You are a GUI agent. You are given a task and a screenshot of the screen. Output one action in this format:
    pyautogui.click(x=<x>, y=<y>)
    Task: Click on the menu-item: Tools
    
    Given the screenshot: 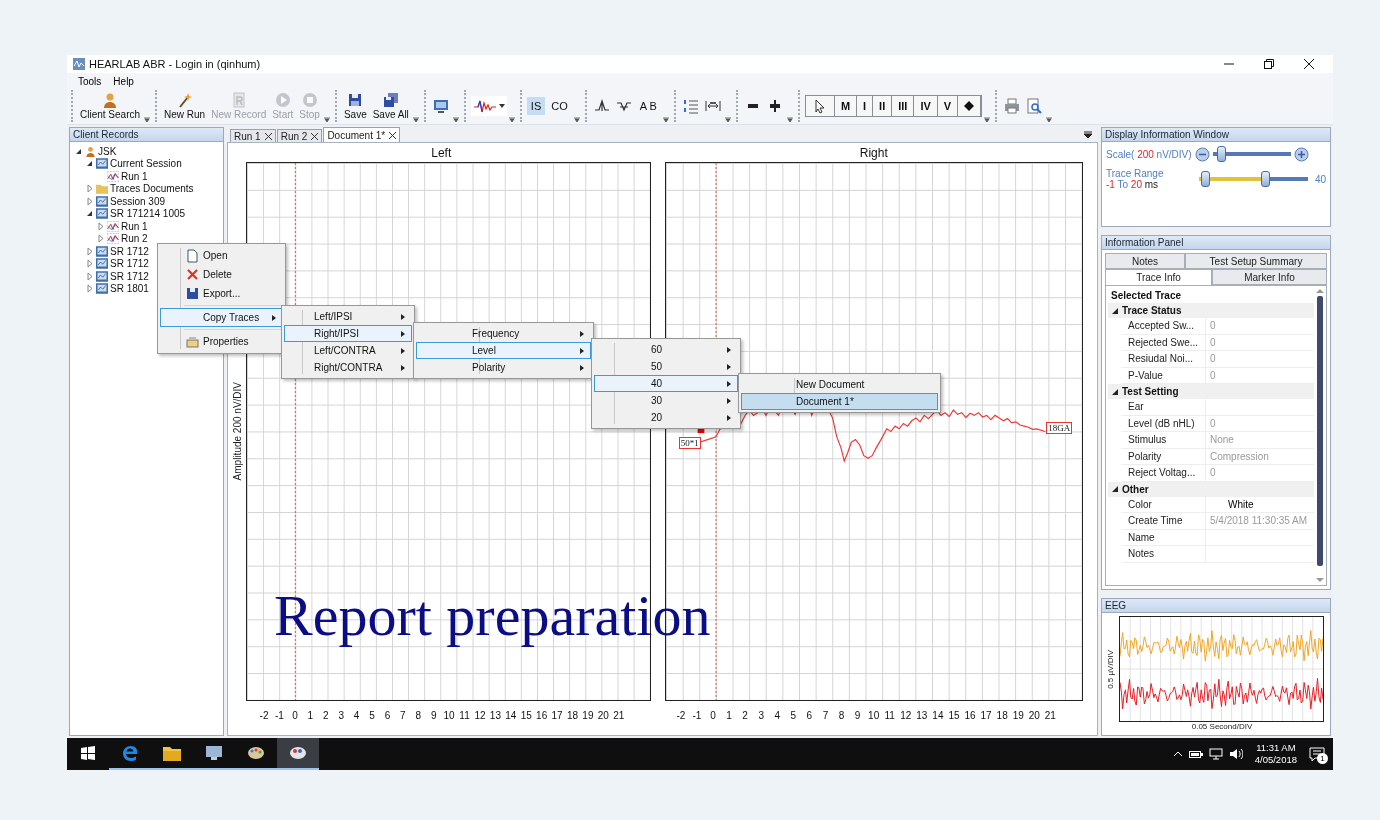 What is the action you would take?
    pyautogui.click(x=90, y=81)
    